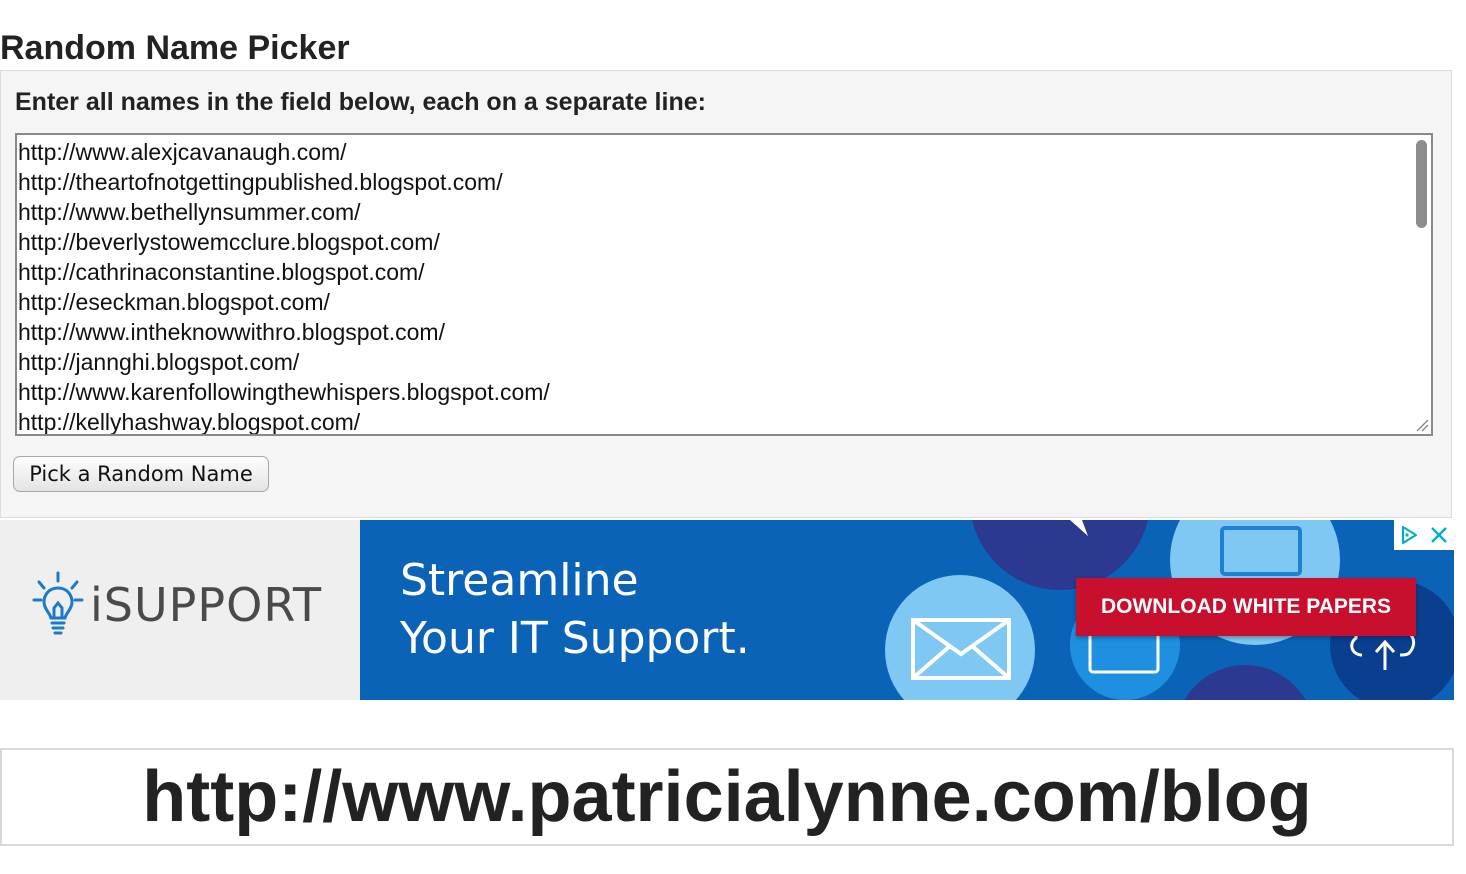 The width and height of the screenshot is (1466, 874). Describe the element at coordinates (189, 212) in the screenshot. I see `name-line: http://www.bethellynsummer.com/` at that location.